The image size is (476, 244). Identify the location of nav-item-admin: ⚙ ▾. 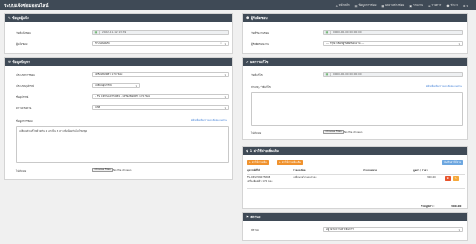
(465, 5).